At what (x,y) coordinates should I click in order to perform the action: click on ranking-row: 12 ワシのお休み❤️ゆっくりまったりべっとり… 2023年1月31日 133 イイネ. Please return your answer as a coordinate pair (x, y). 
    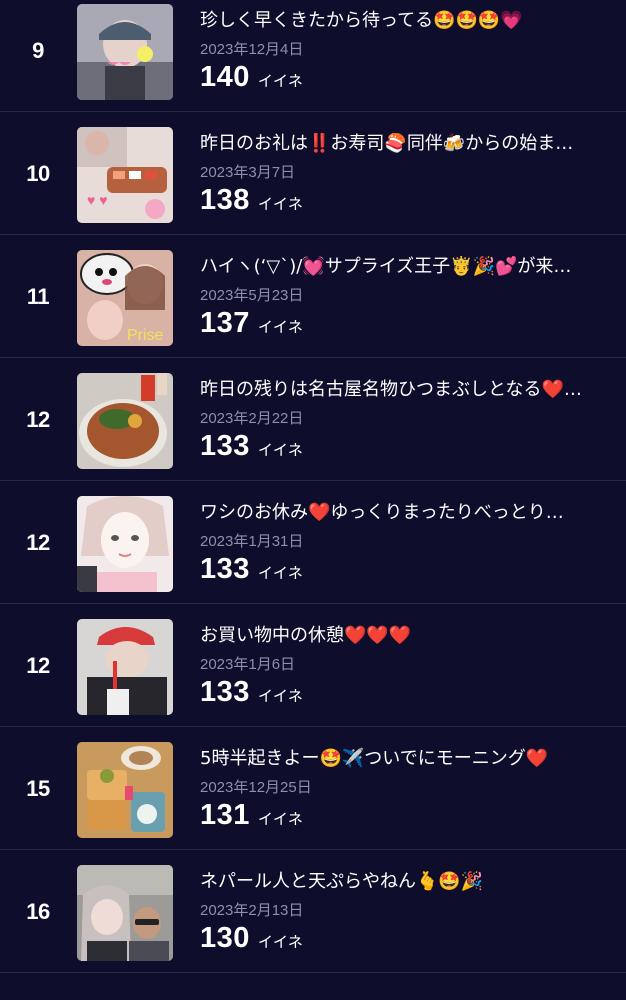
    Looking at the image, I should click on (313, 542).